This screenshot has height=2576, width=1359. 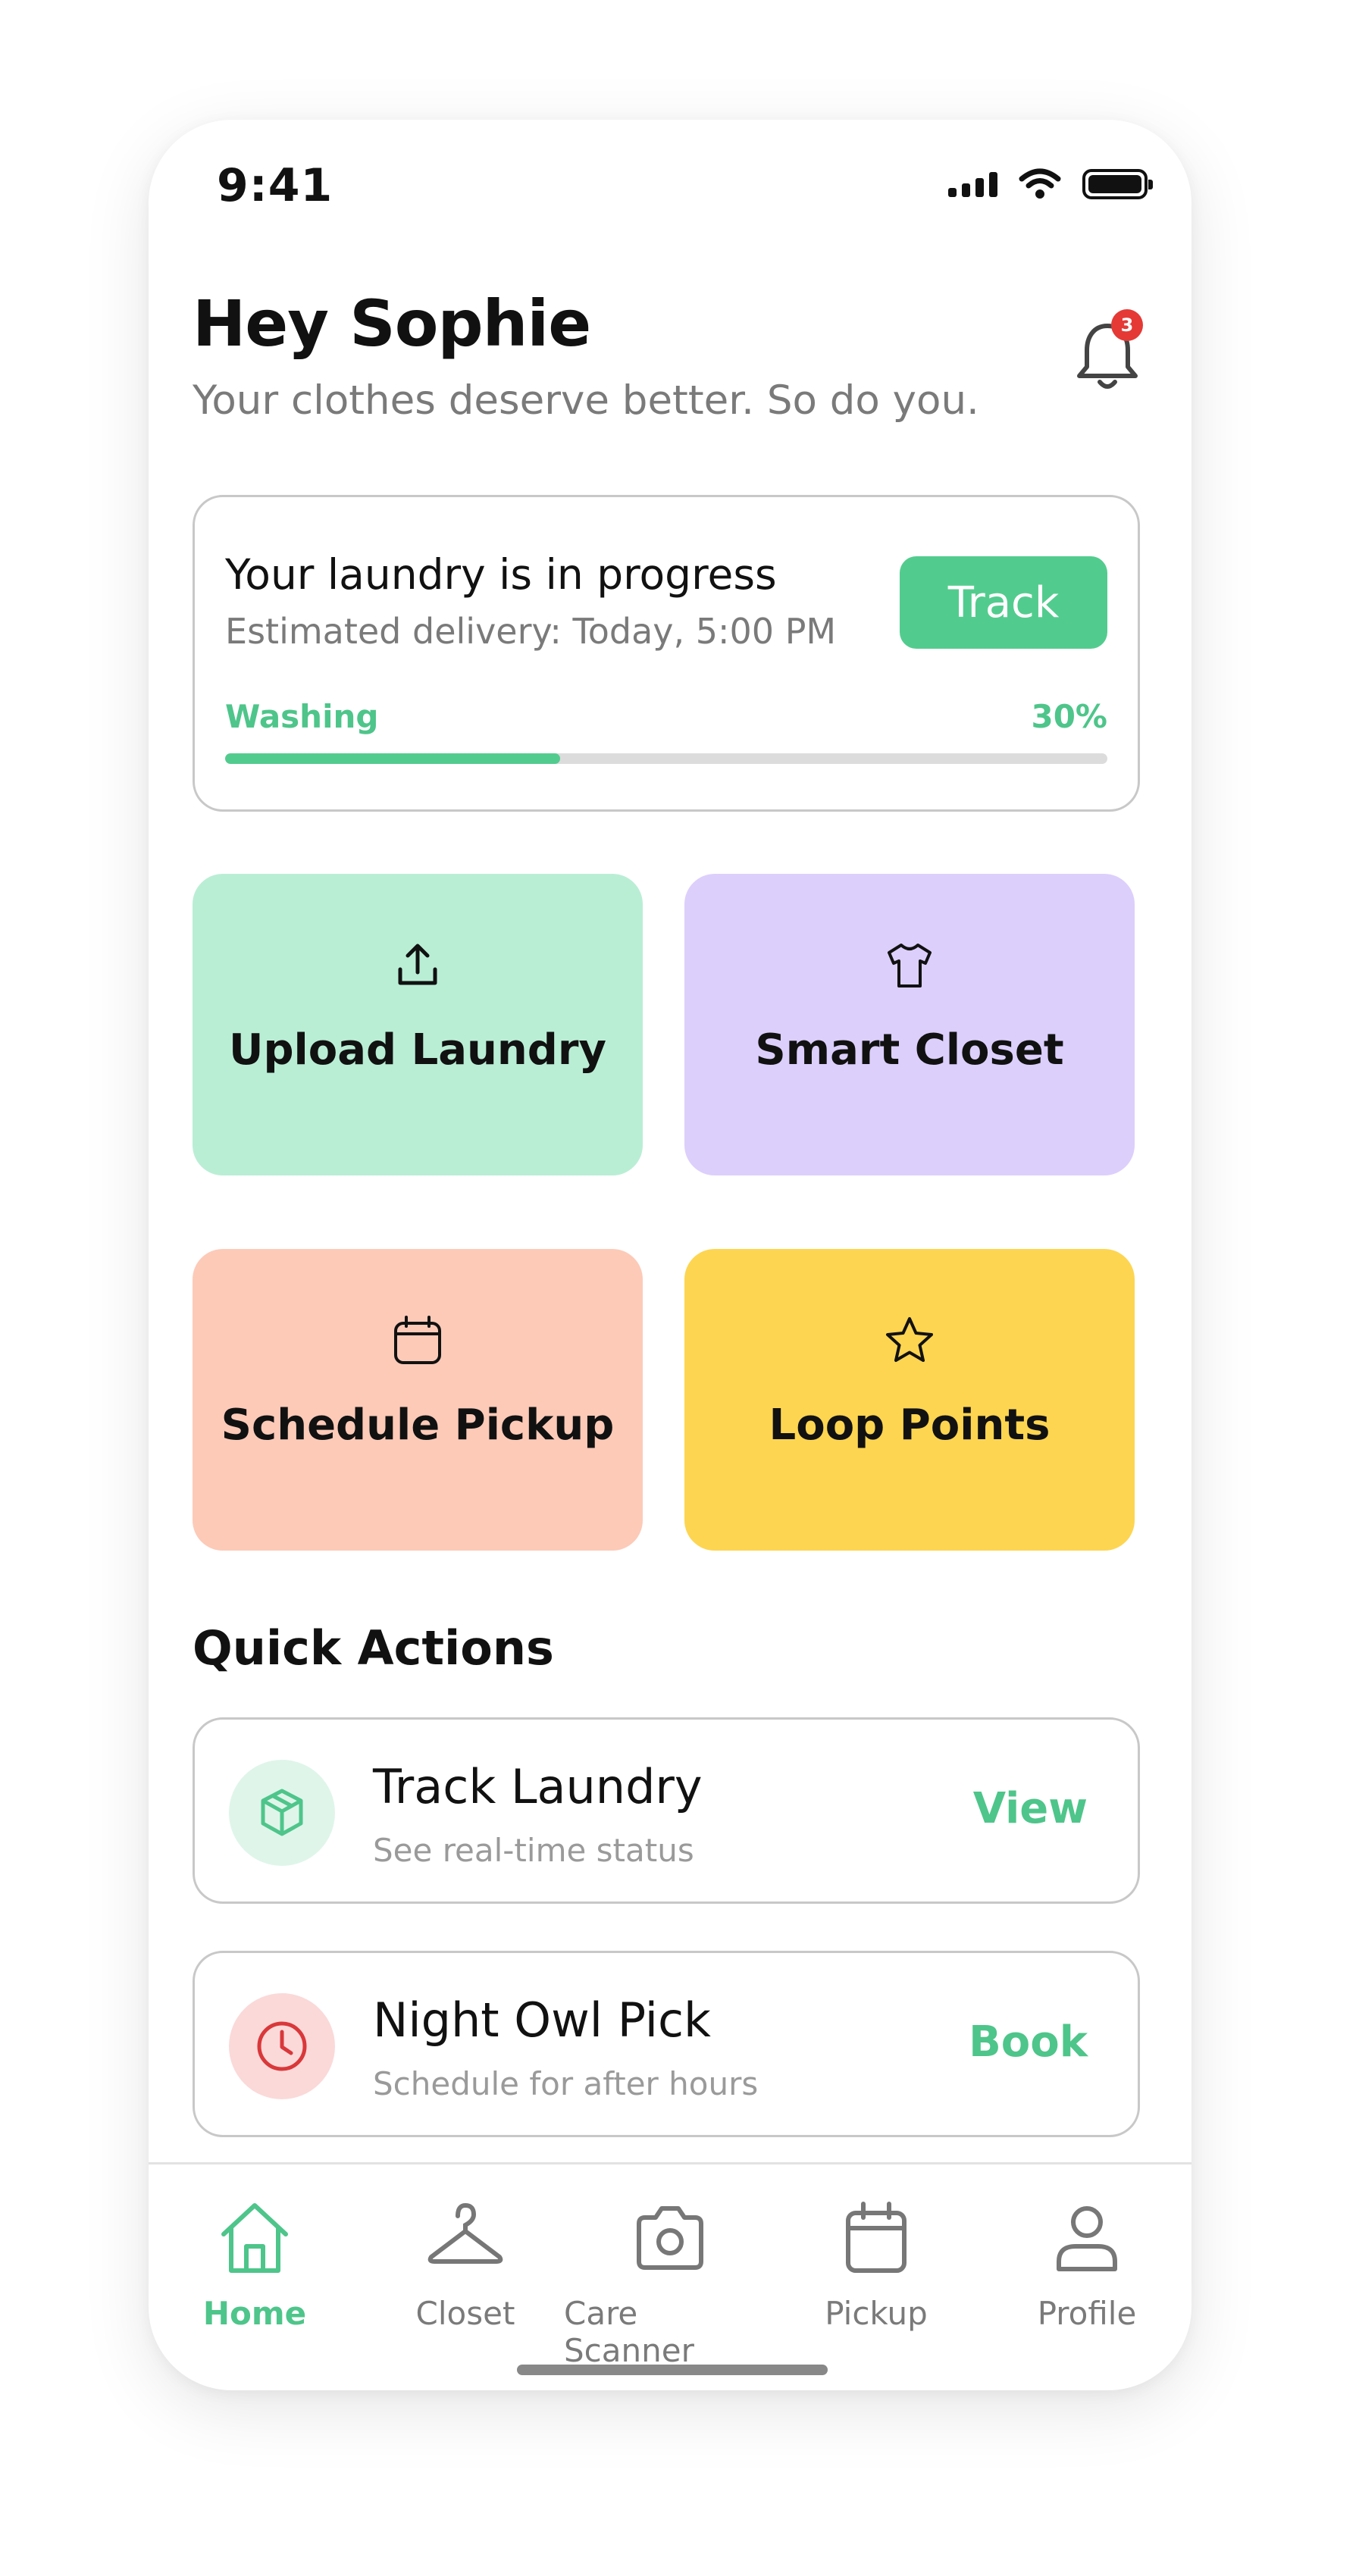 I want to click on star-icon, so click(x=909, y=1339).